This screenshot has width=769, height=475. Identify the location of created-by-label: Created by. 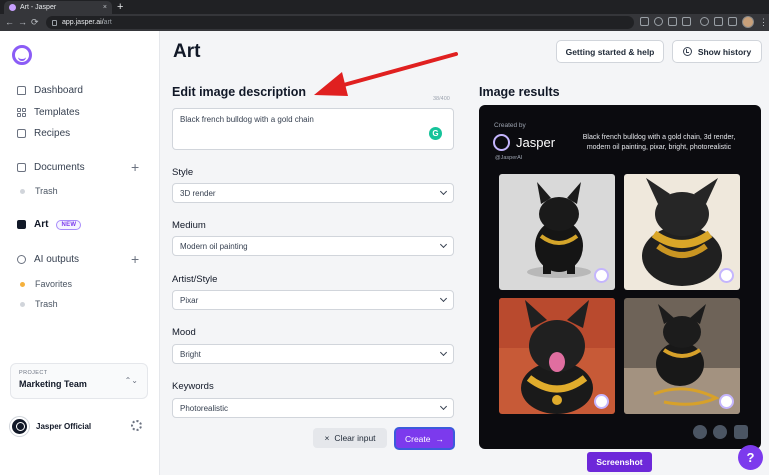
(510, 125).